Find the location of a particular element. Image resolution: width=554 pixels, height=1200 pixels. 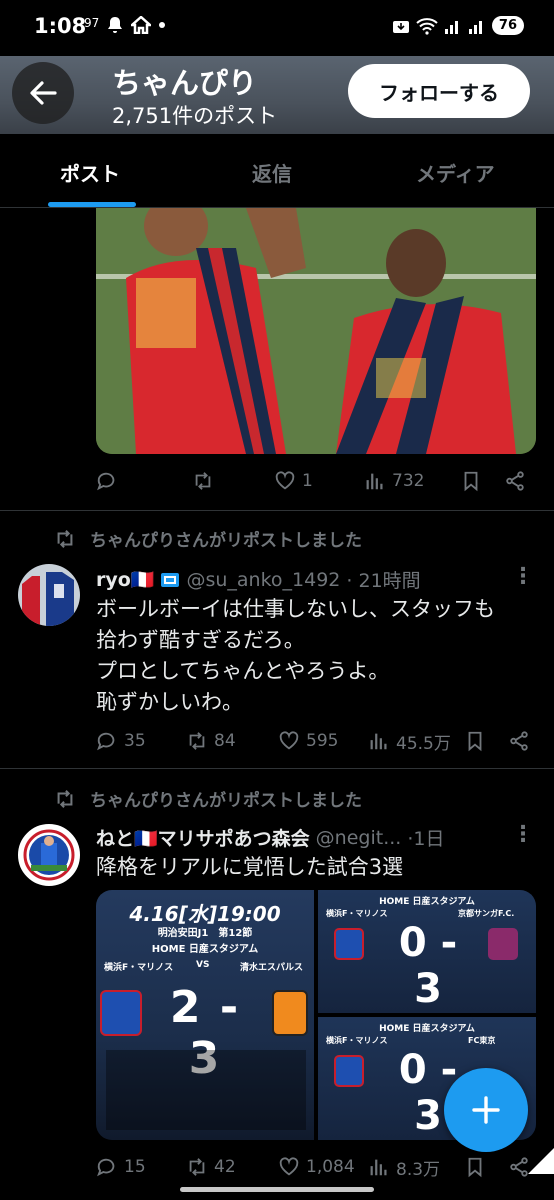

profile-name: ちゃんぴり is located at coordinates (185, 83).